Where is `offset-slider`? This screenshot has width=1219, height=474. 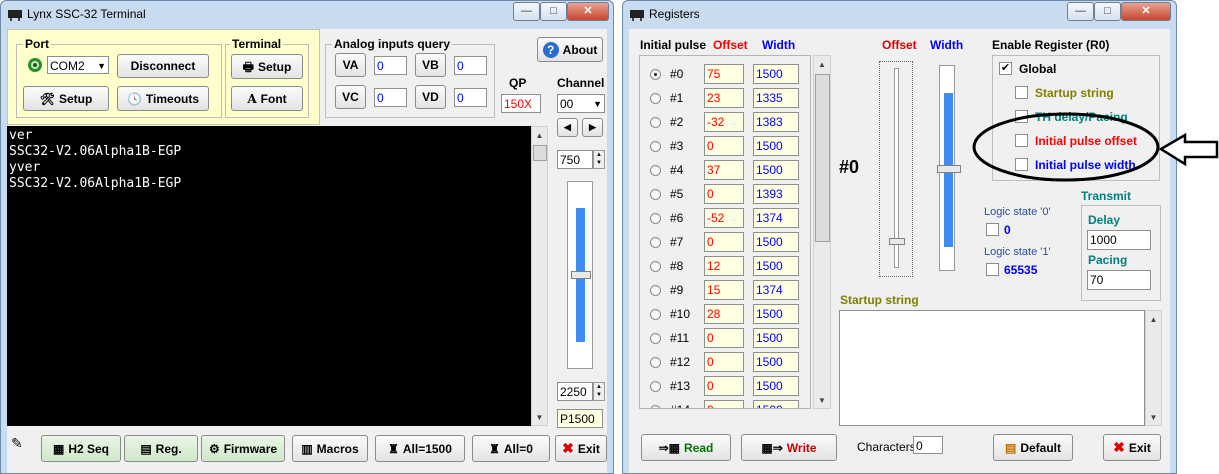 offset-slider is located at coordinates (896, 169).